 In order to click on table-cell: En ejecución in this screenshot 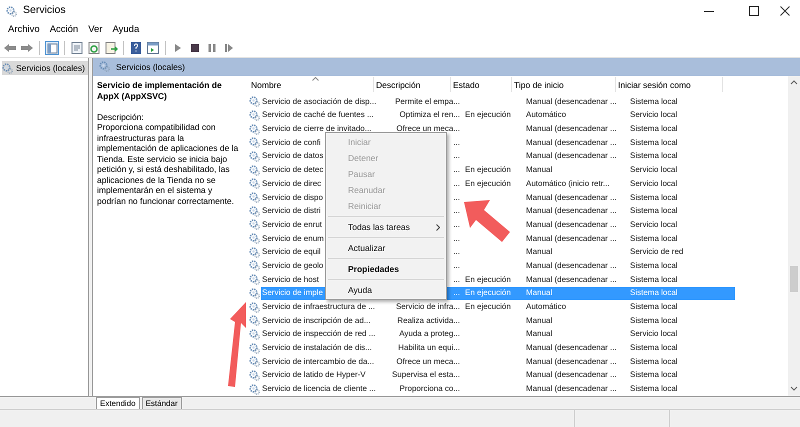, I will do `click(488, 169)`.